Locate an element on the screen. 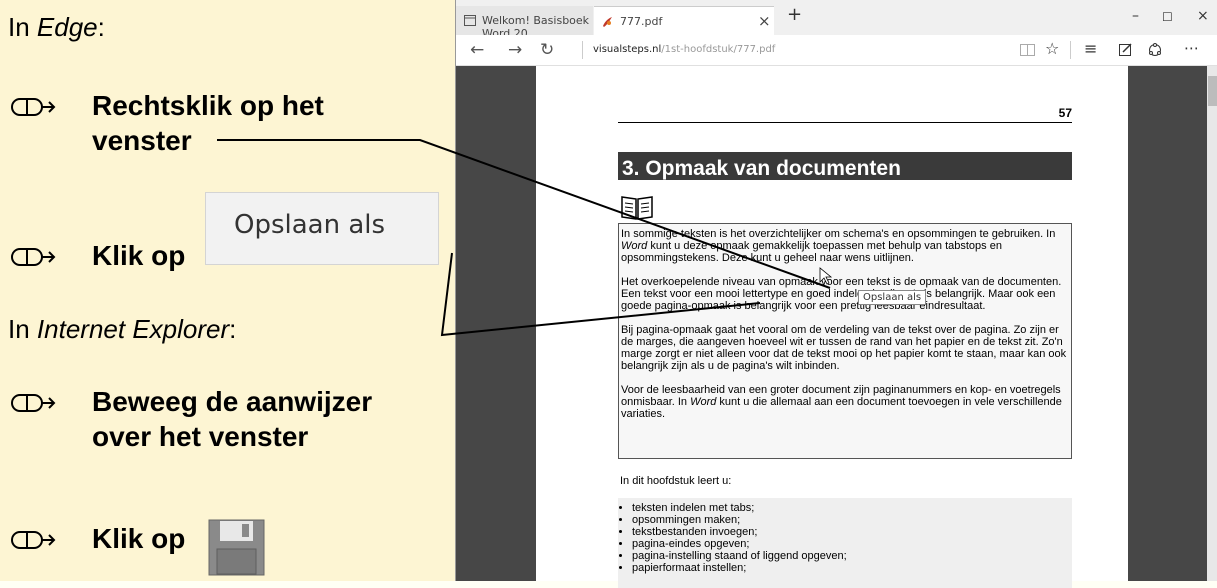  list-item: teksten indelen met tabs; is located at coordinates (852, 508).